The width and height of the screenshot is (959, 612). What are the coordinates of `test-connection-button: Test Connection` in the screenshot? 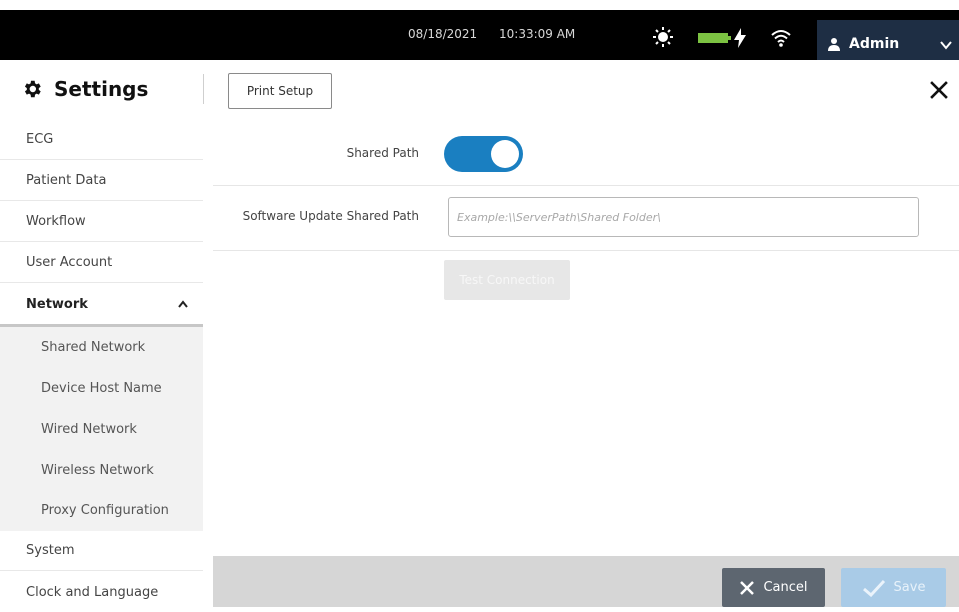 It's located at (507, 280).